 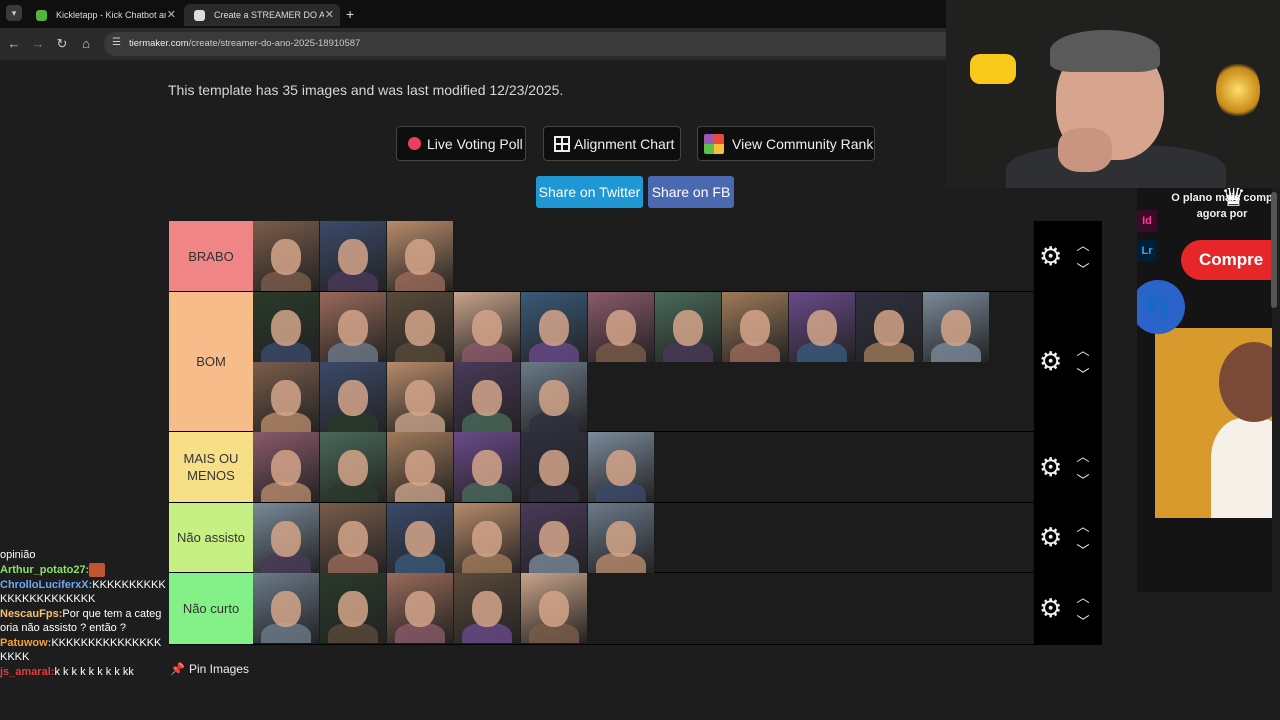 What do you see at coordinates (1226, 260) in the screenshot?
I see `ad-buy-button: Compre` at bounding box center [1226, 260].